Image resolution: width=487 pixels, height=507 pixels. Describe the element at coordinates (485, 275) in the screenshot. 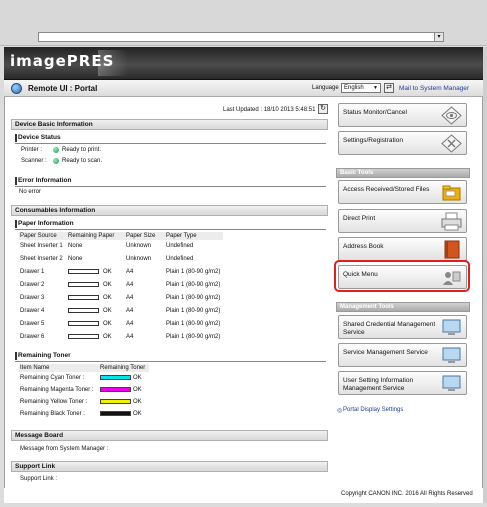

I see `scrollbar` at that location.